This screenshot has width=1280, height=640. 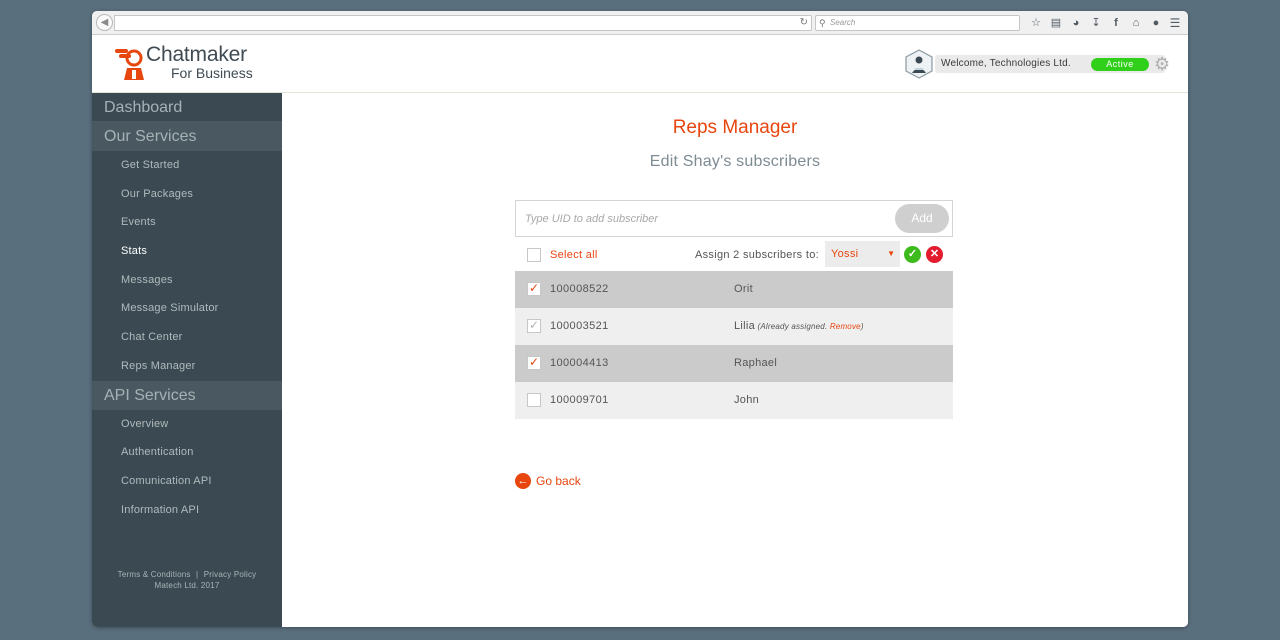 What do you see at coordinates (187, 165) in the screenshot?
I see `sidebar-item-get-started: Get Started` at bounding box center [187, 165].